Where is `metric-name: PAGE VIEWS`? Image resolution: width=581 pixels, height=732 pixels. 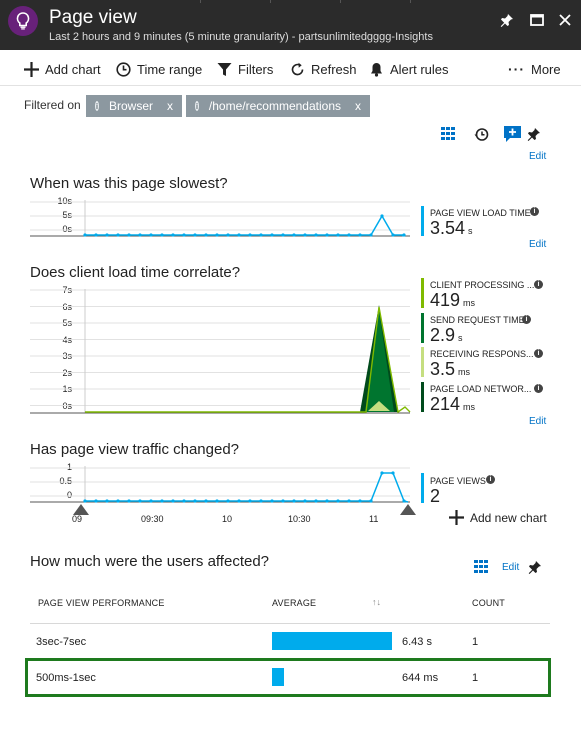
metric-name: PAGE VIEWS is located at coordinates (458, 481).